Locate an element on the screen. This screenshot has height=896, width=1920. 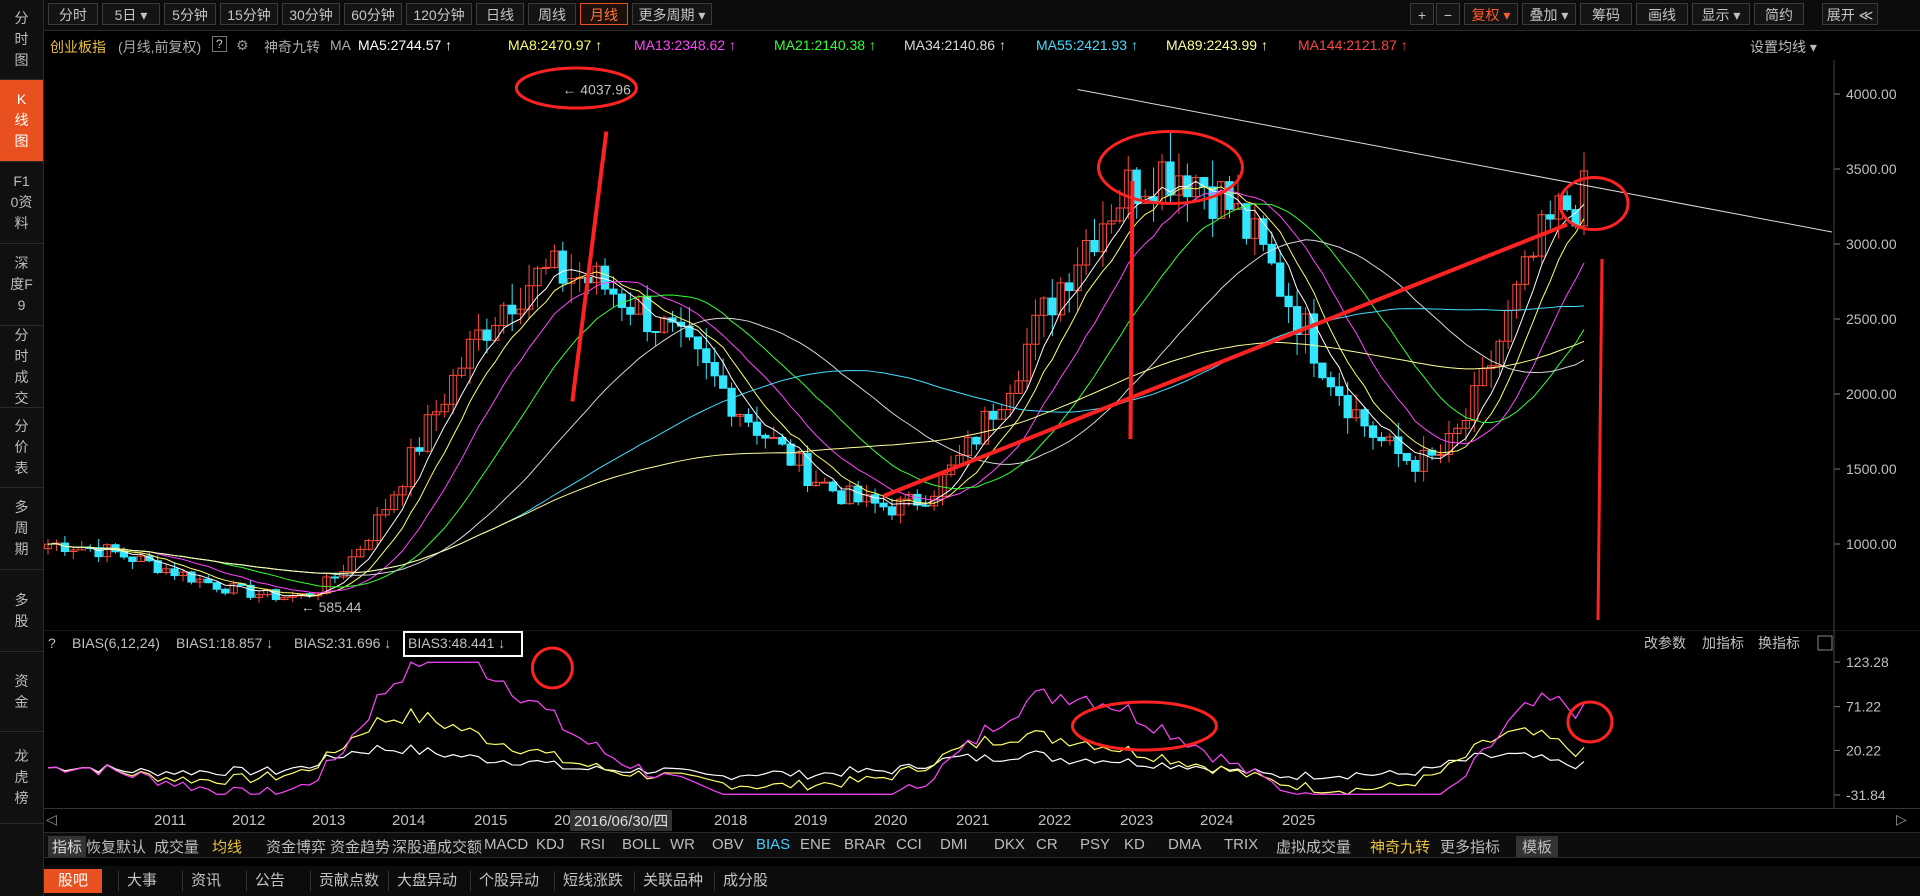
btn-60min: 60分钟 is located at coordinates (373, 14).